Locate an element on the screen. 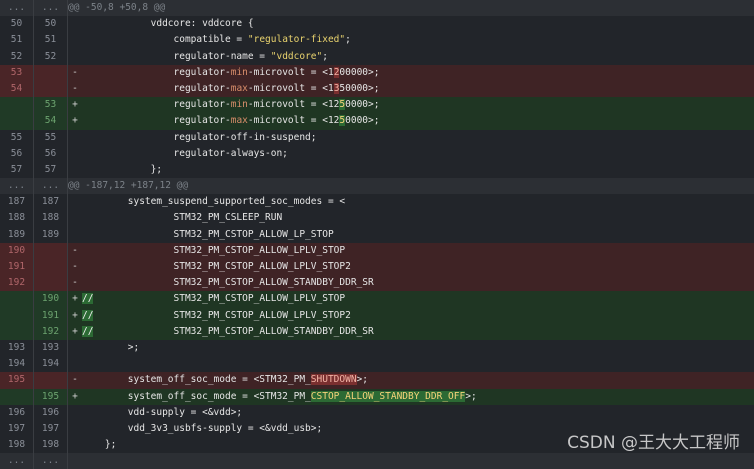 The image size is (754, 469). line-code is located at coordinates (418, 364).